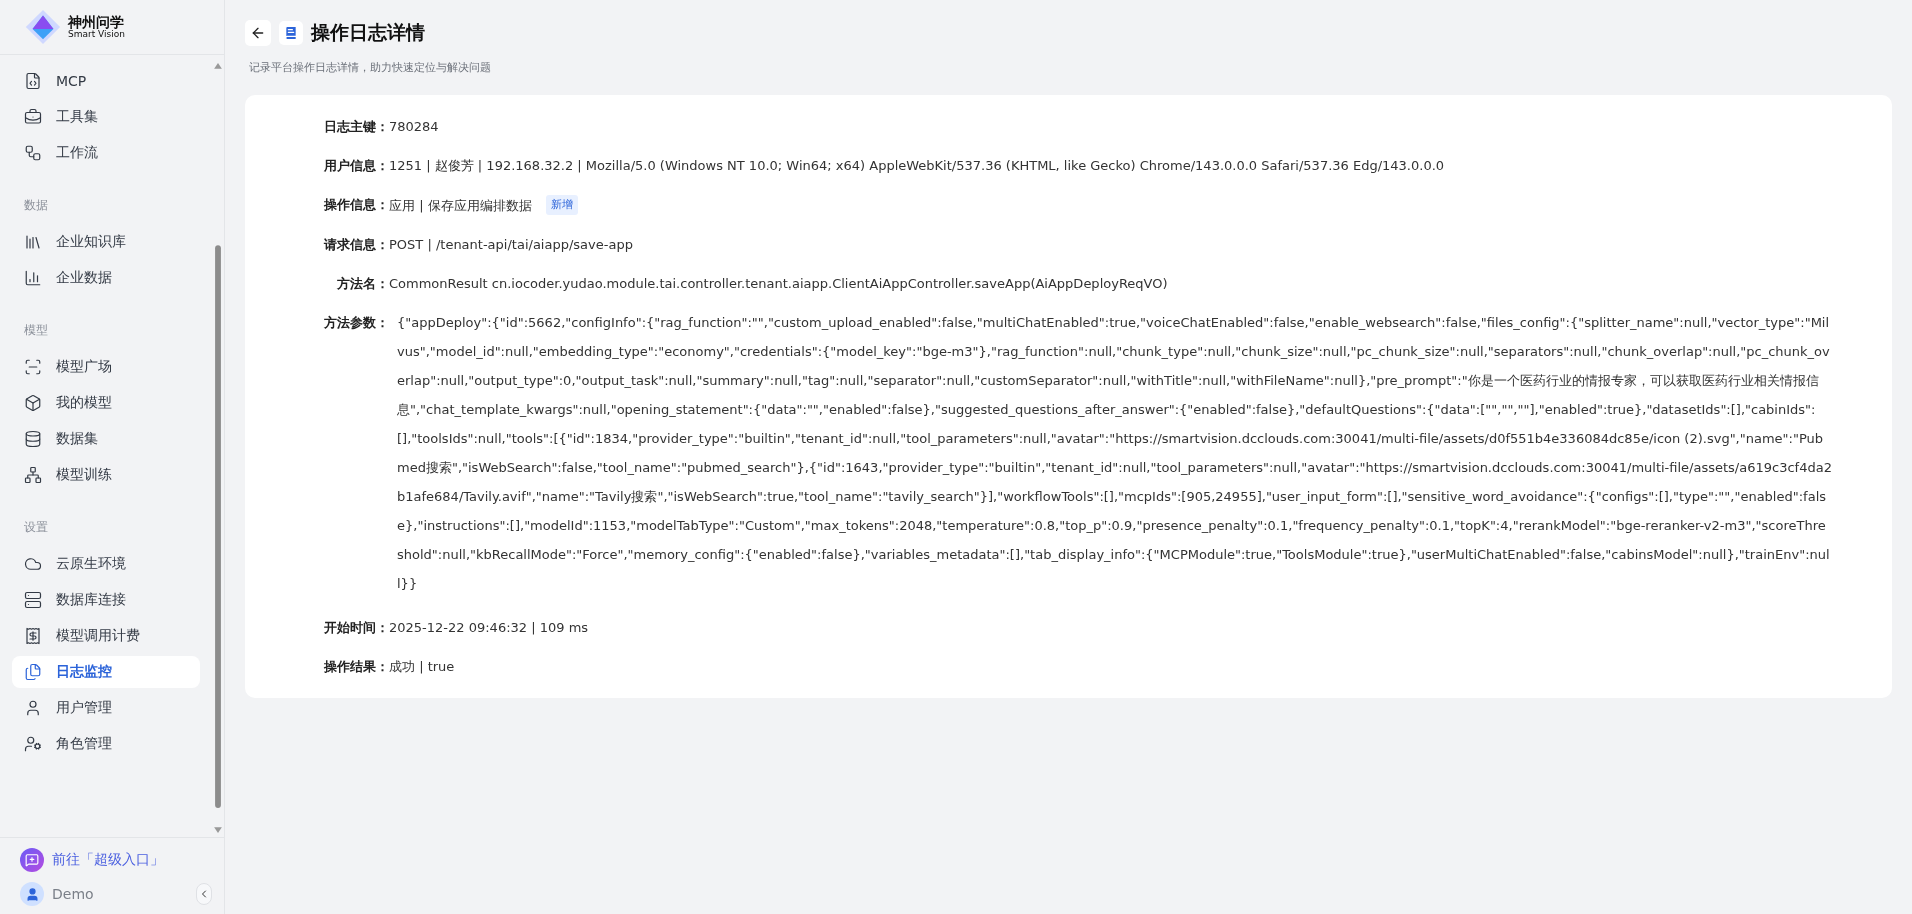 Image resolution: width=1912 pixels, height=914 pixels. I want to click on field-value: 1251 | 赵俊芳 | 192.168.32.2 | Mozilla/5.0 (Windows NT 10.0; Win64; x64) AppleWebKit/537.36 (KHTML, like Gecko) Chrome/143.0.0.0 Safari/537.36 Edg/143.0.0.0, so click(917, 166).